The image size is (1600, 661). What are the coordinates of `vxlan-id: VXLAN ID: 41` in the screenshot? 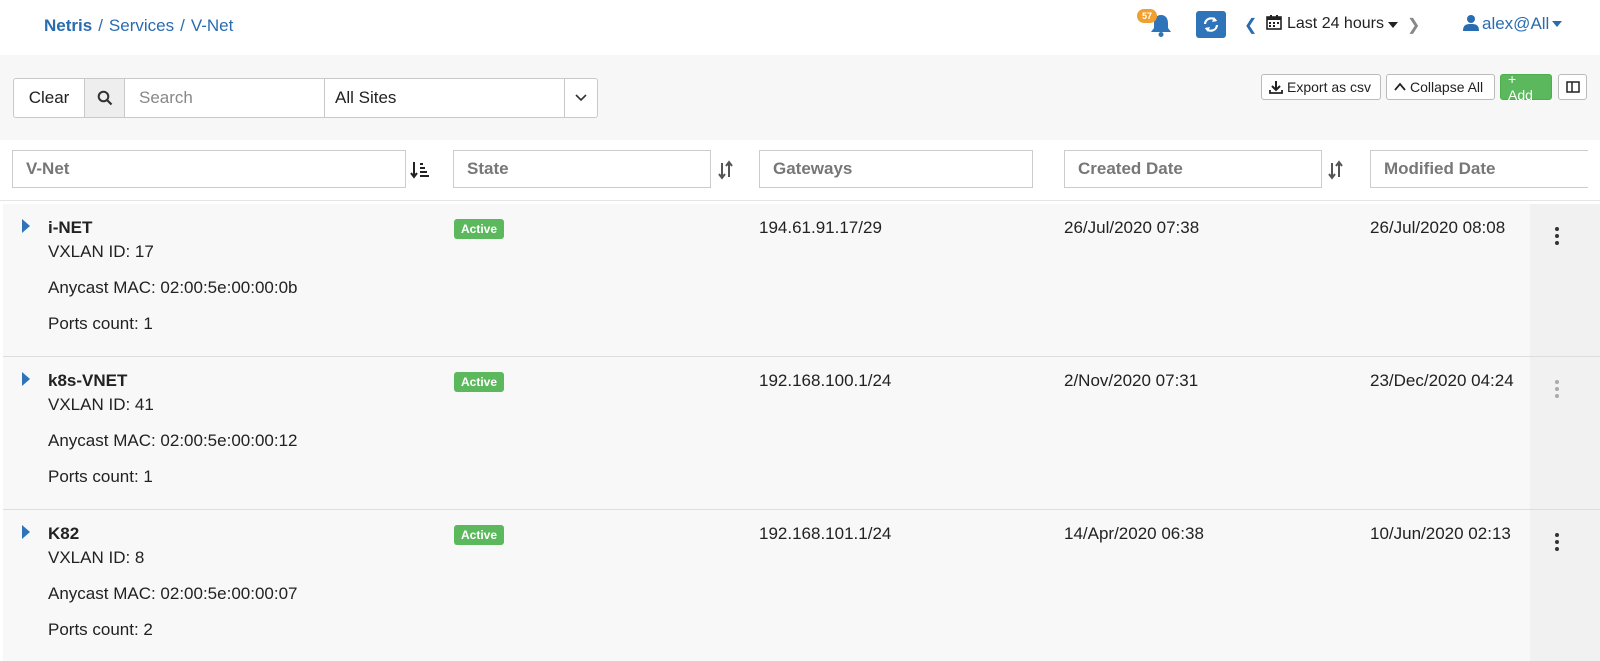 It's located at (101, 404).